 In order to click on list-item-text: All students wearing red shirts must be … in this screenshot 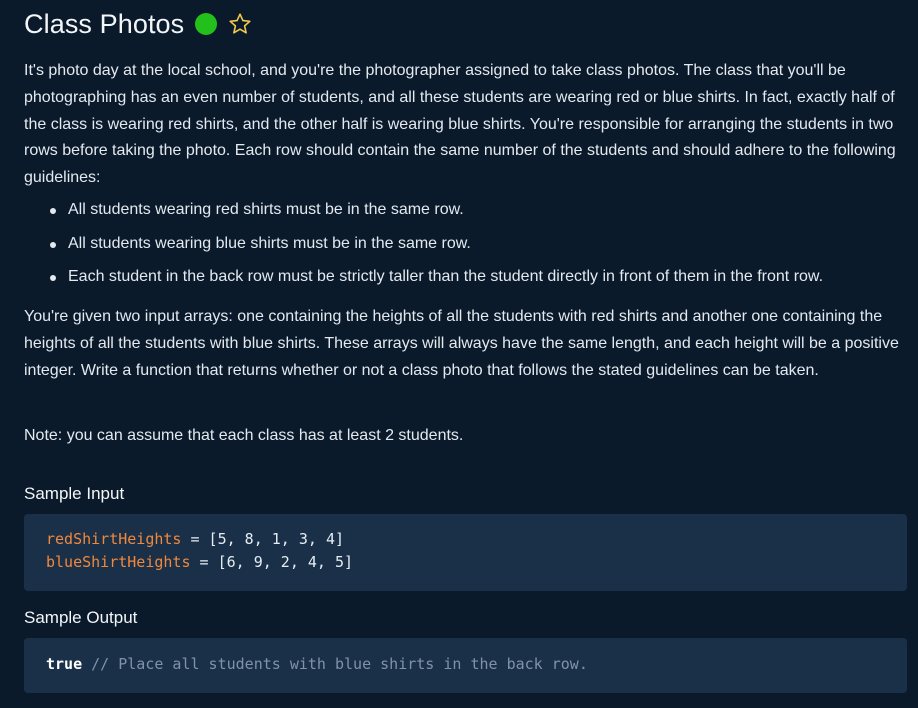, I will do `click(266, 209)`.